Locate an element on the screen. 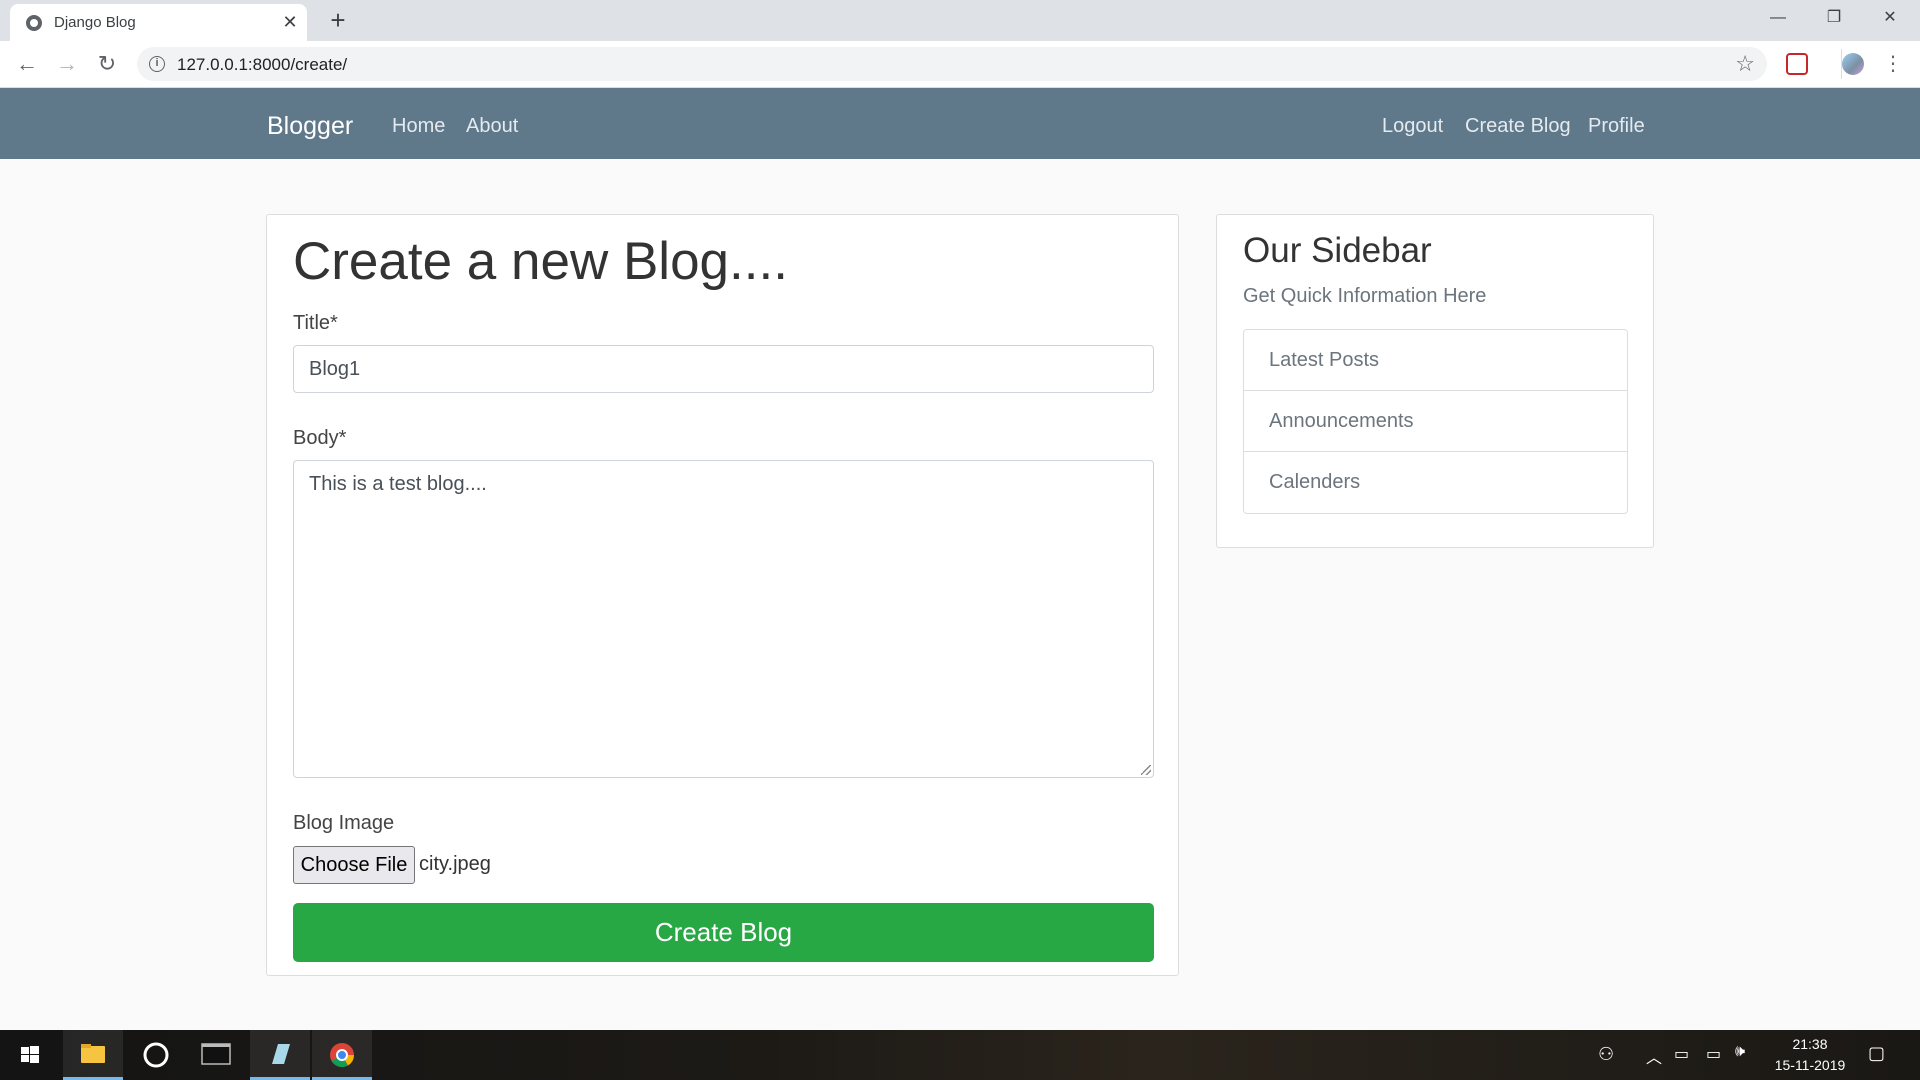  nav-link-home: Home is located at coordinates (418, 126).